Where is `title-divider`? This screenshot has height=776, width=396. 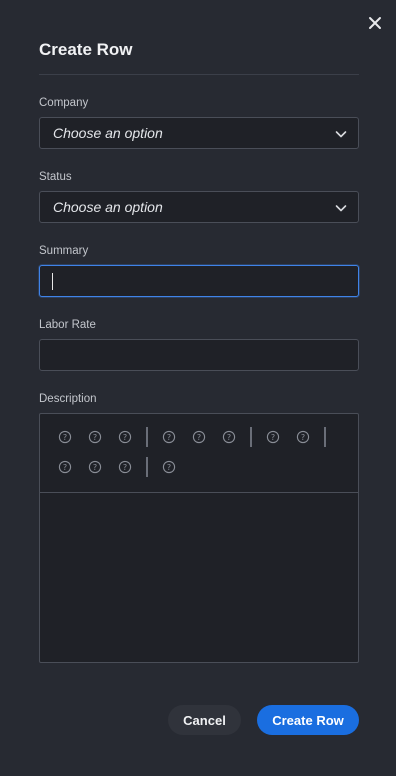
title-divider is located at coordinates (199, 74).